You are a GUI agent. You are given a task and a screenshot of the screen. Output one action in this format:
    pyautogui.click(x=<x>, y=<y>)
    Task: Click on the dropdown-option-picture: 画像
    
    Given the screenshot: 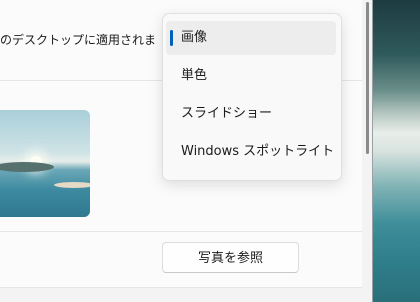 What is the action you would take?
    pyautogui.click(x=251, y=38)
    